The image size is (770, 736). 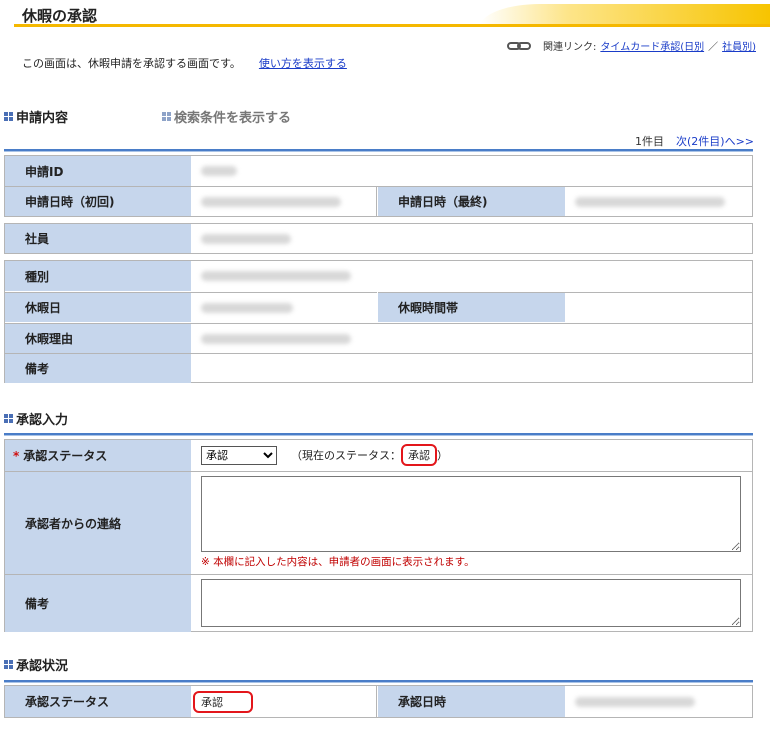 What do you see at coordinates (658, 307) in the screenshot?
I see `value-leave-time` at bounding box center [658, 307].